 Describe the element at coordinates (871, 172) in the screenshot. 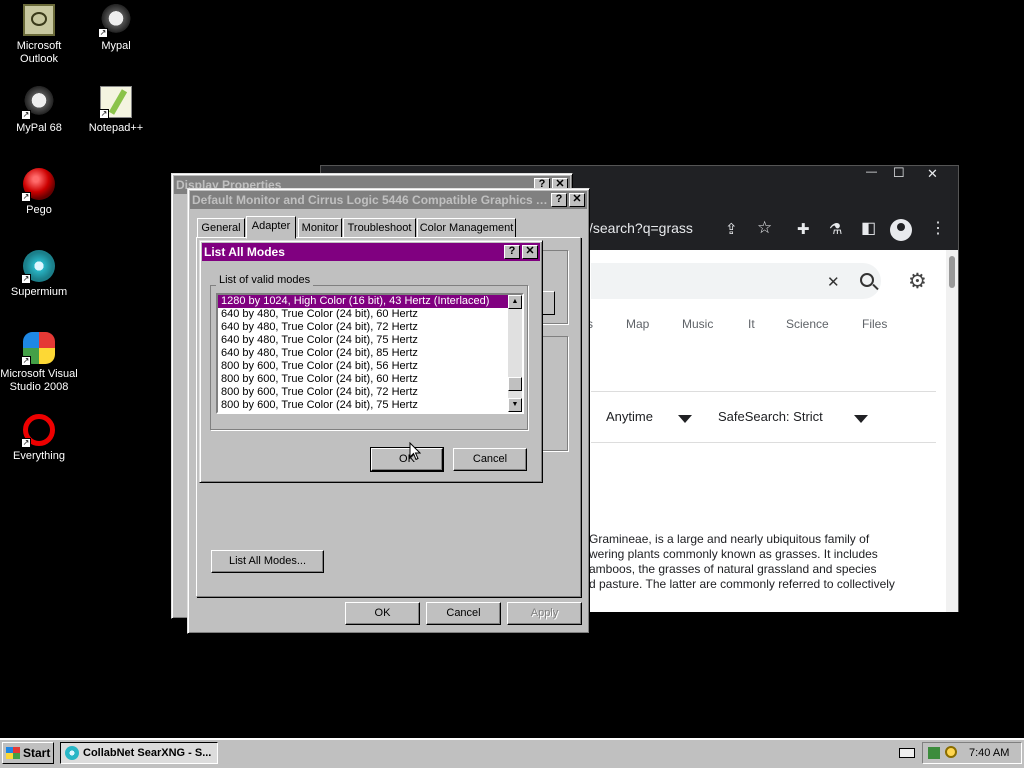

I see `minimize-button: —` at that location.